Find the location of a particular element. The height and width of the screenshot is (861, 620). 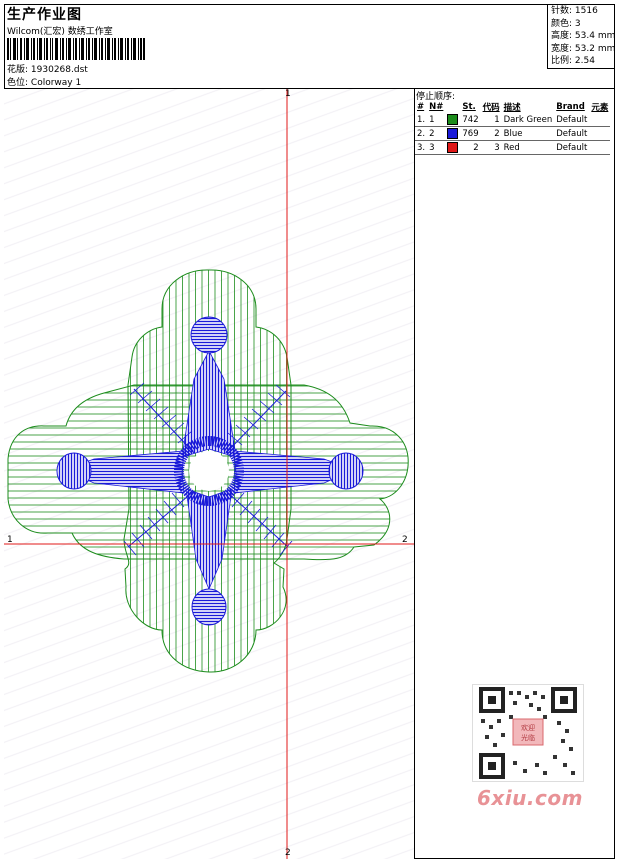

table-row: 1. 1 742 1 Dark Green Default is located at coordinates (513, 120).